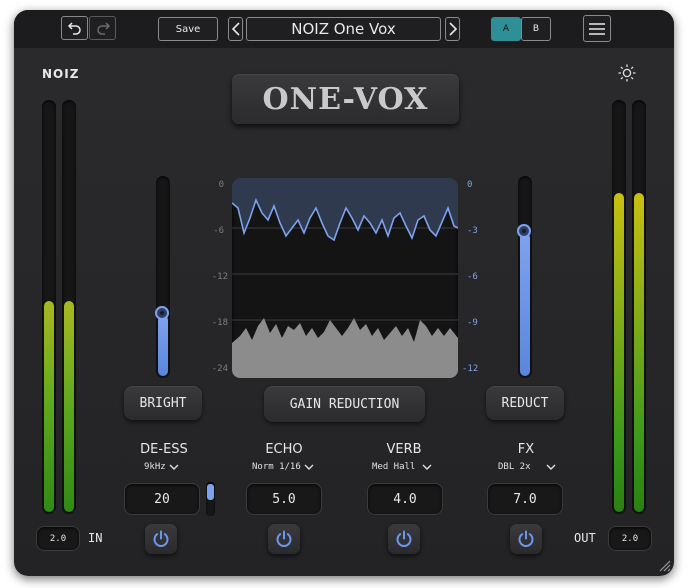 The width and height of the screenshot is (689, 588). Describe the element at coordinates (619, 352) in the screenshot. I see `output-meter-left-fill` at that location.